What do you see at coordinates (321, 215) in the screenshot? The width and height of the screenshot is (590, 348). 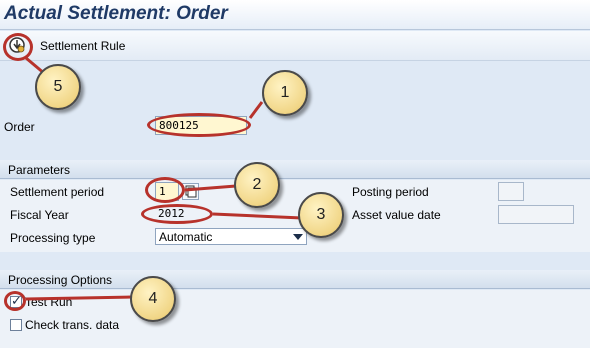 I see `callout-3: 3` at bounding box center [321, 215].